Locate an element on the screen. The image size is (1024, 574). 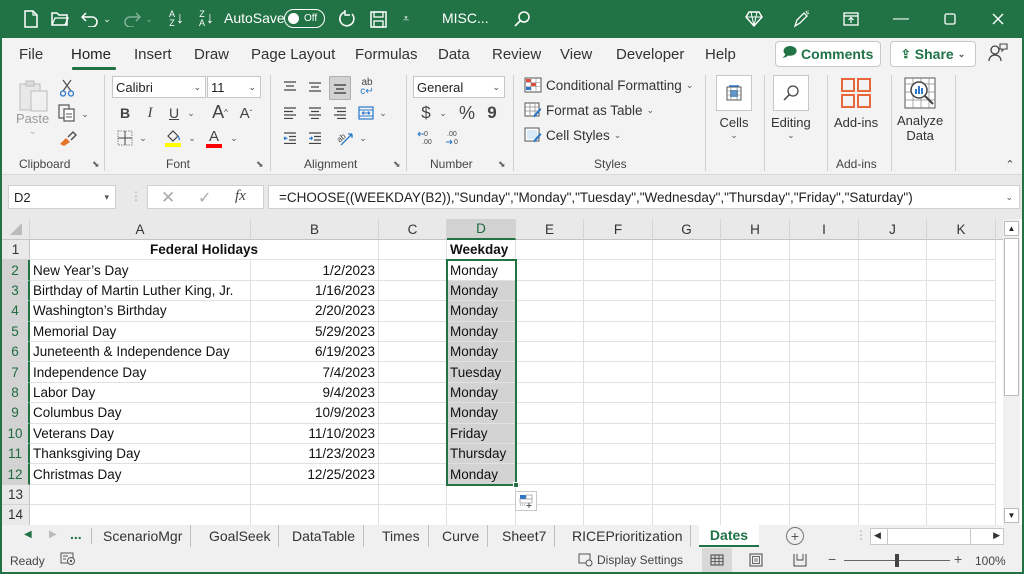
sheet-tab-scenariomgr: ScenarioMgr is located at coordinates (143, 536).